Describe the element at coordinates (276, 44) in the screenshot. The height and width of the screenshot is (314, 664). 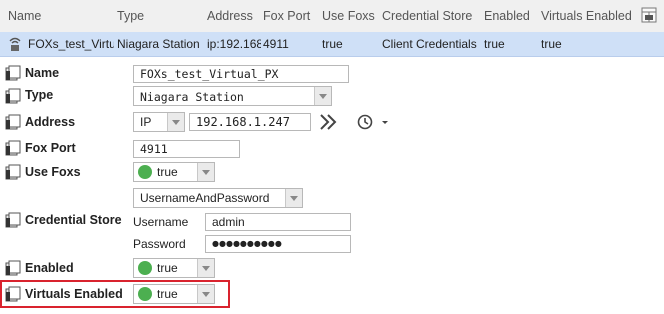
I see `cell-fox-port: 4911` at that location.